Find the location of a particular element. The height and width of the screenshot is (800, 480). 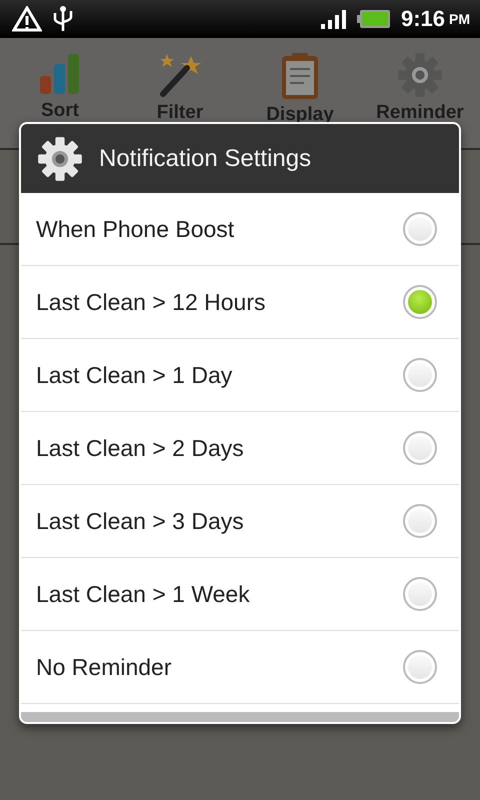

signal-icon is located at coordinates (333, 19).